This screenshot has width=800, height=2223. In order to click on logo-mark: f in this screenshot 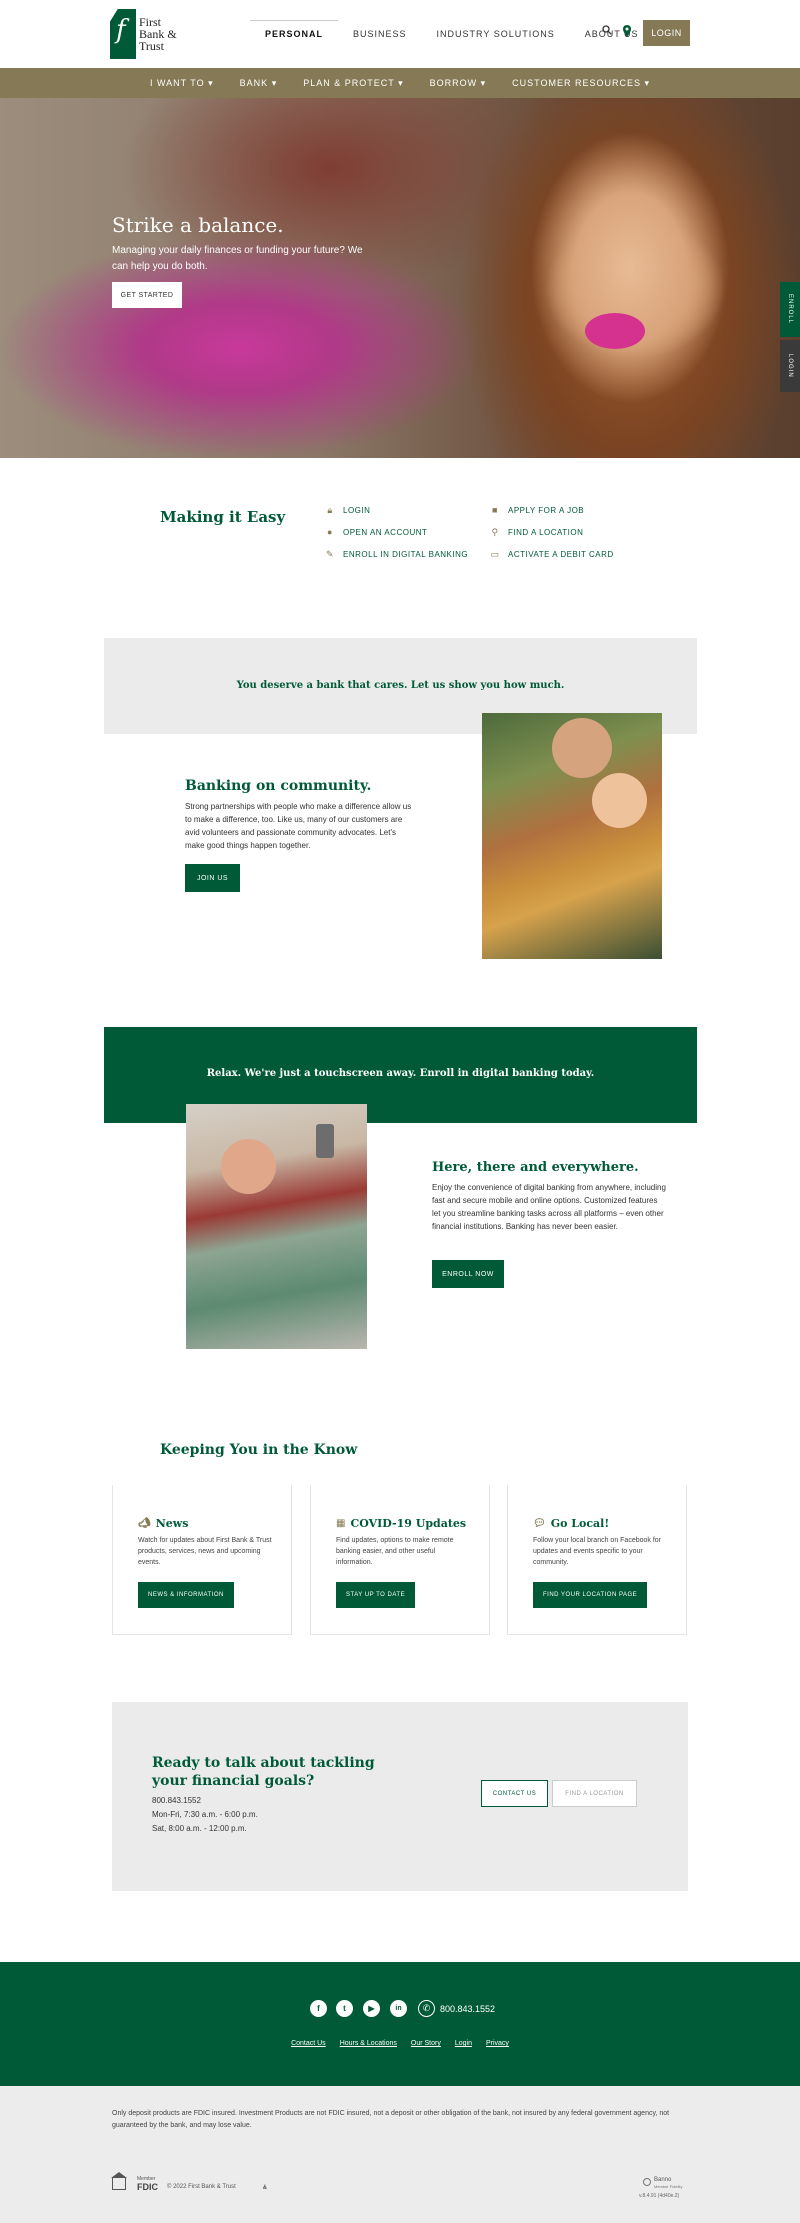, I will do `click(123, 34)`.